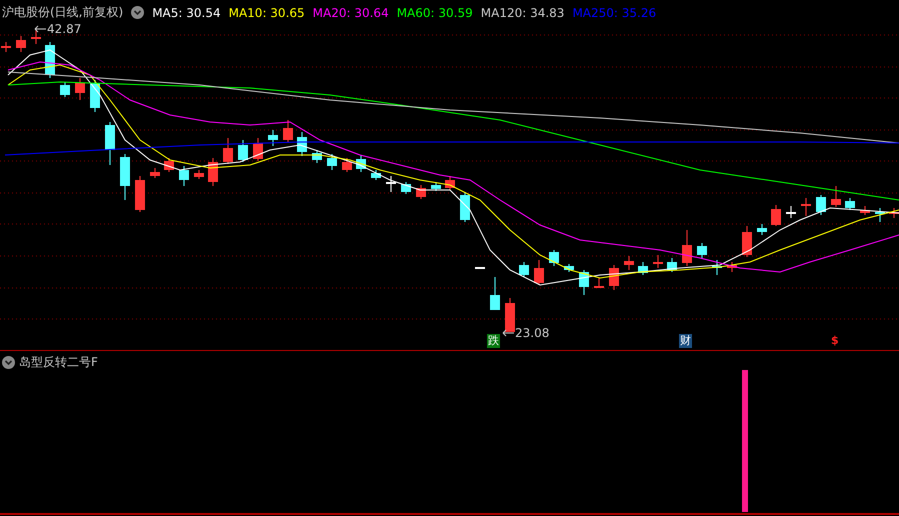  What do you see at coordinates (186, 13) in the screenshot?
I see `moving-average-value: MA5: 30.54` at bounding box center [186, 13].